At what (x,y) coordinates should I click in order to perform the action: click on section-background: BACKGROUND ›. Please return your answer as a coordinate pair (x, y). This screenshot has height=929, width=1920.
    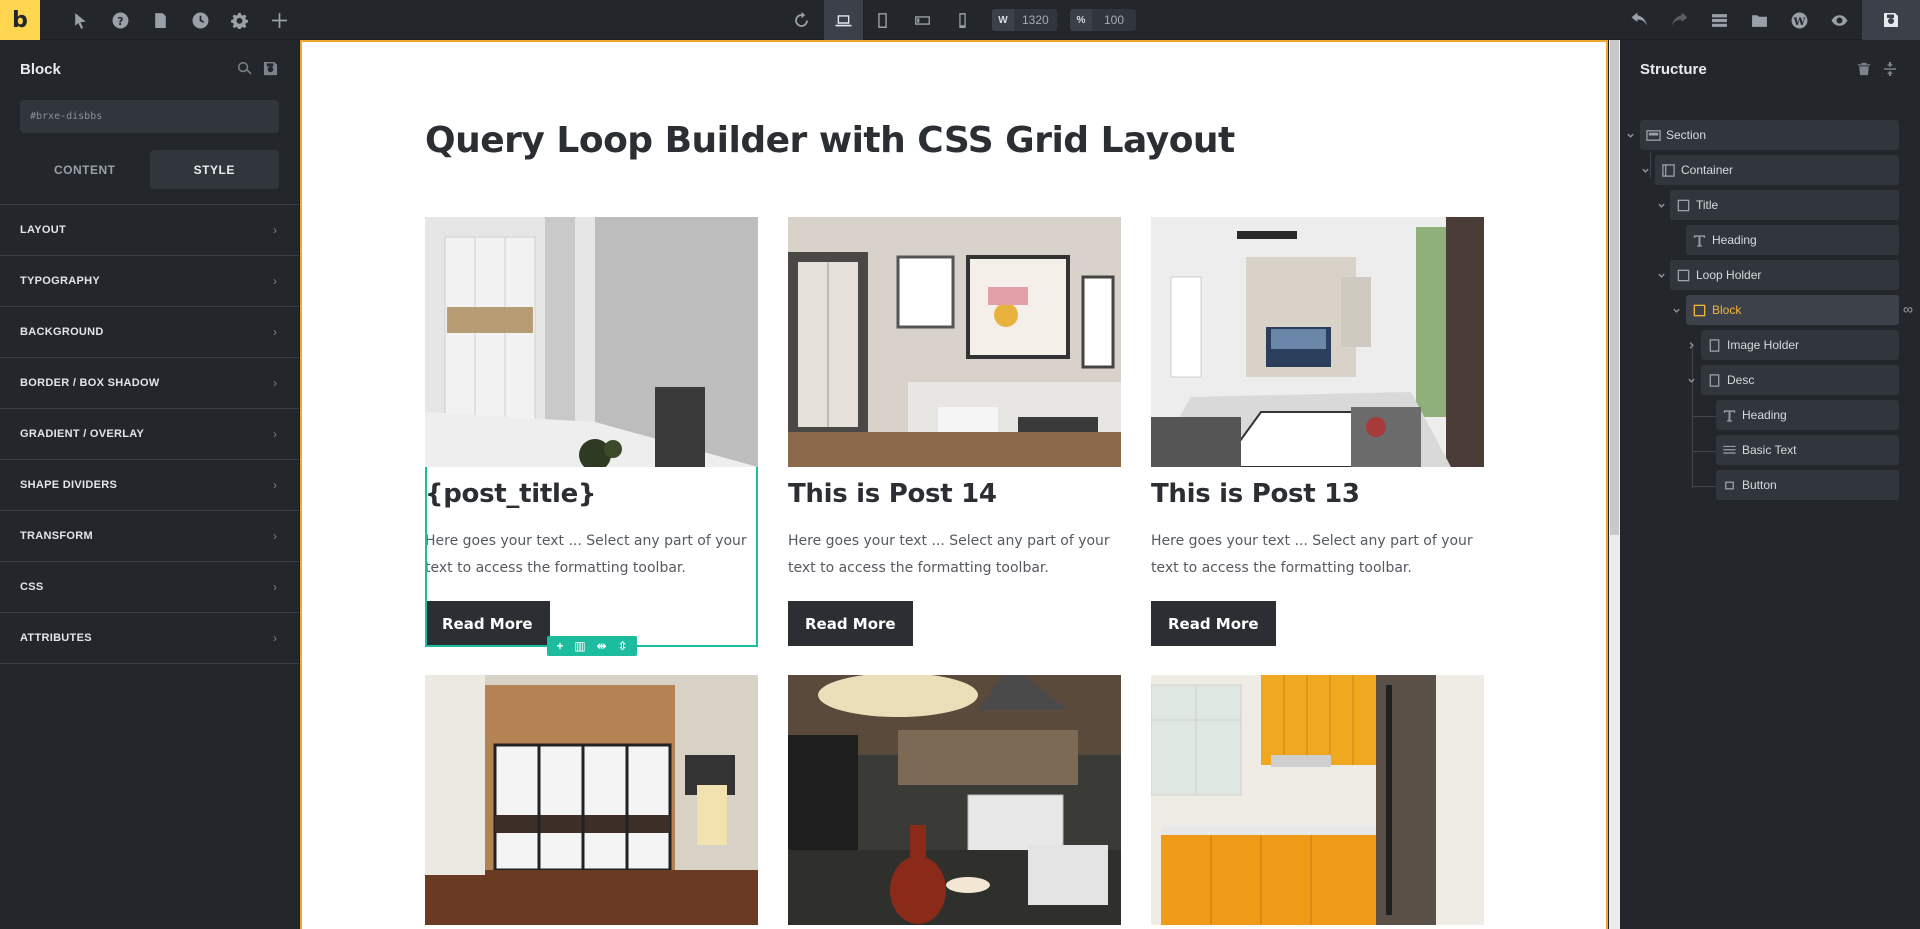
    Looking at the image, I should click on (149, 332).